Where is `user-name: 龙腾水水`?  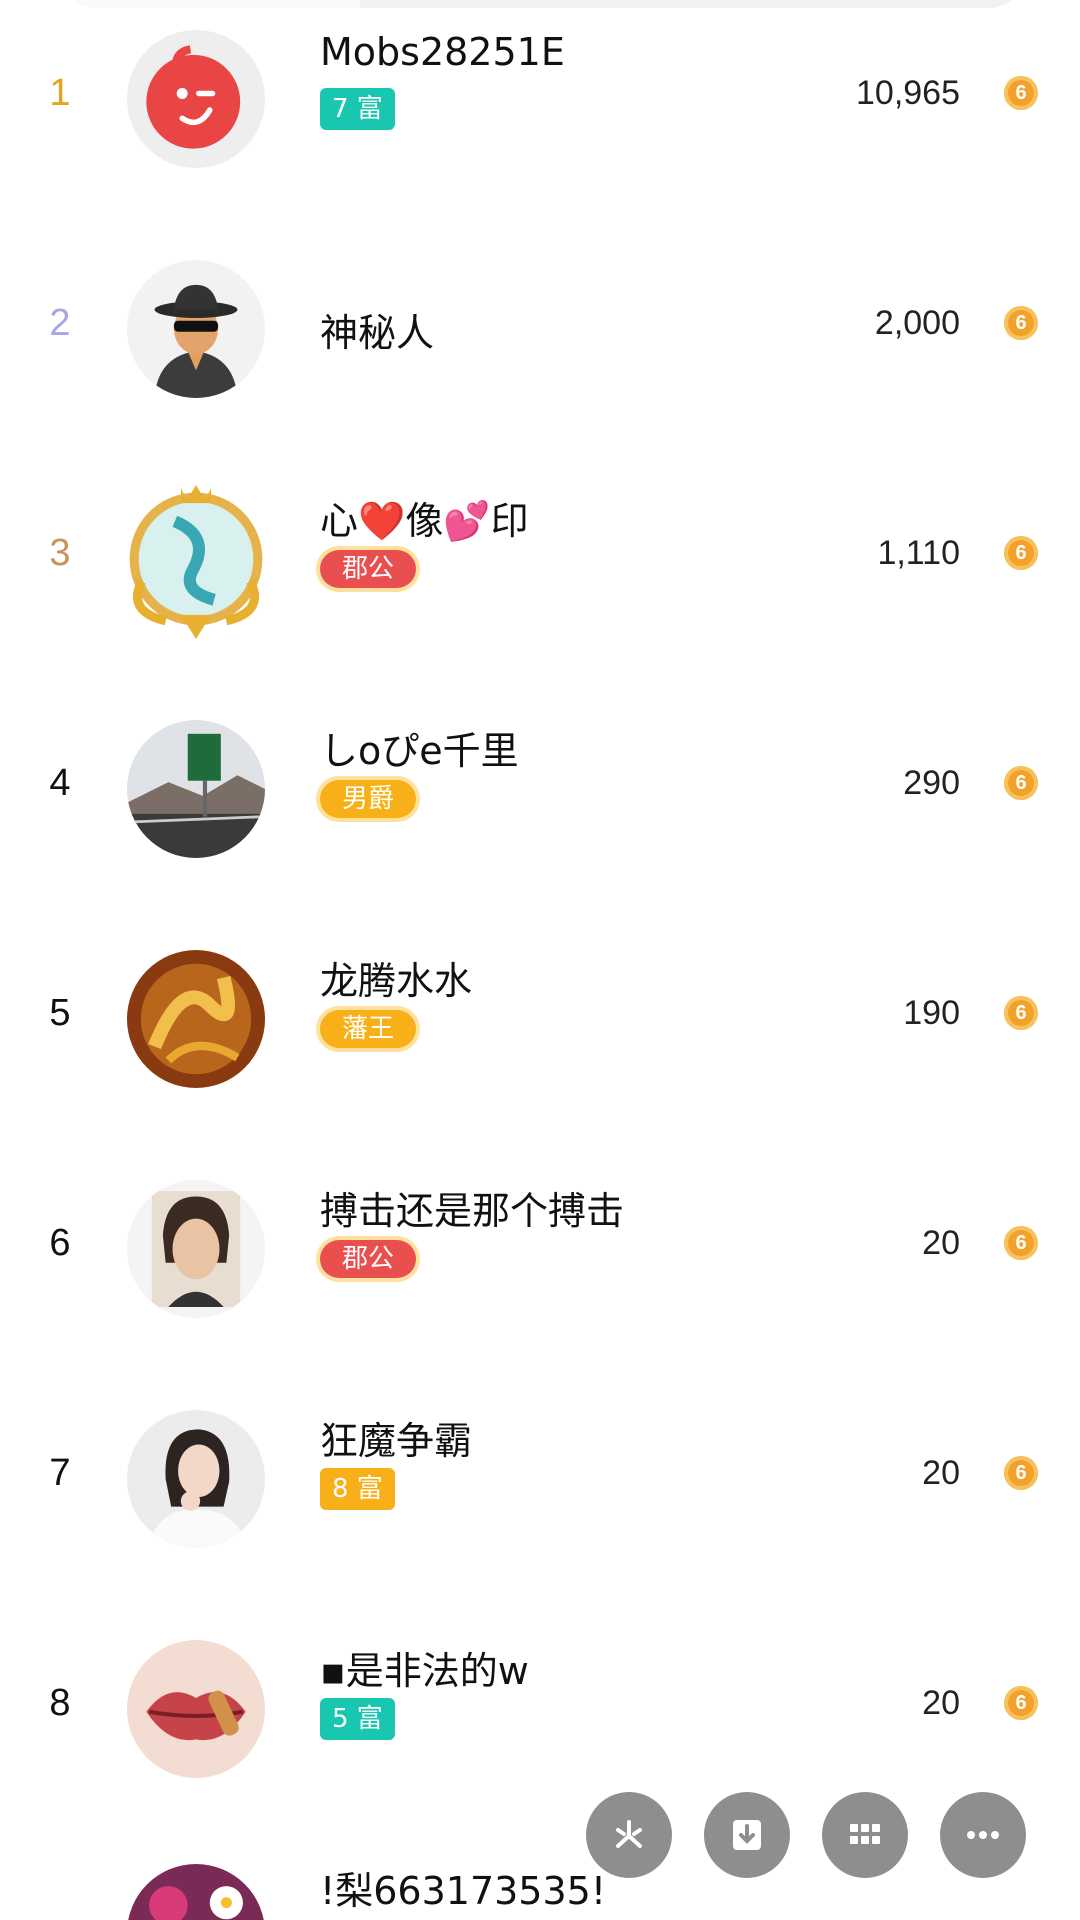
user-name: 龙腾水水 is located at coordinates (396, 981).